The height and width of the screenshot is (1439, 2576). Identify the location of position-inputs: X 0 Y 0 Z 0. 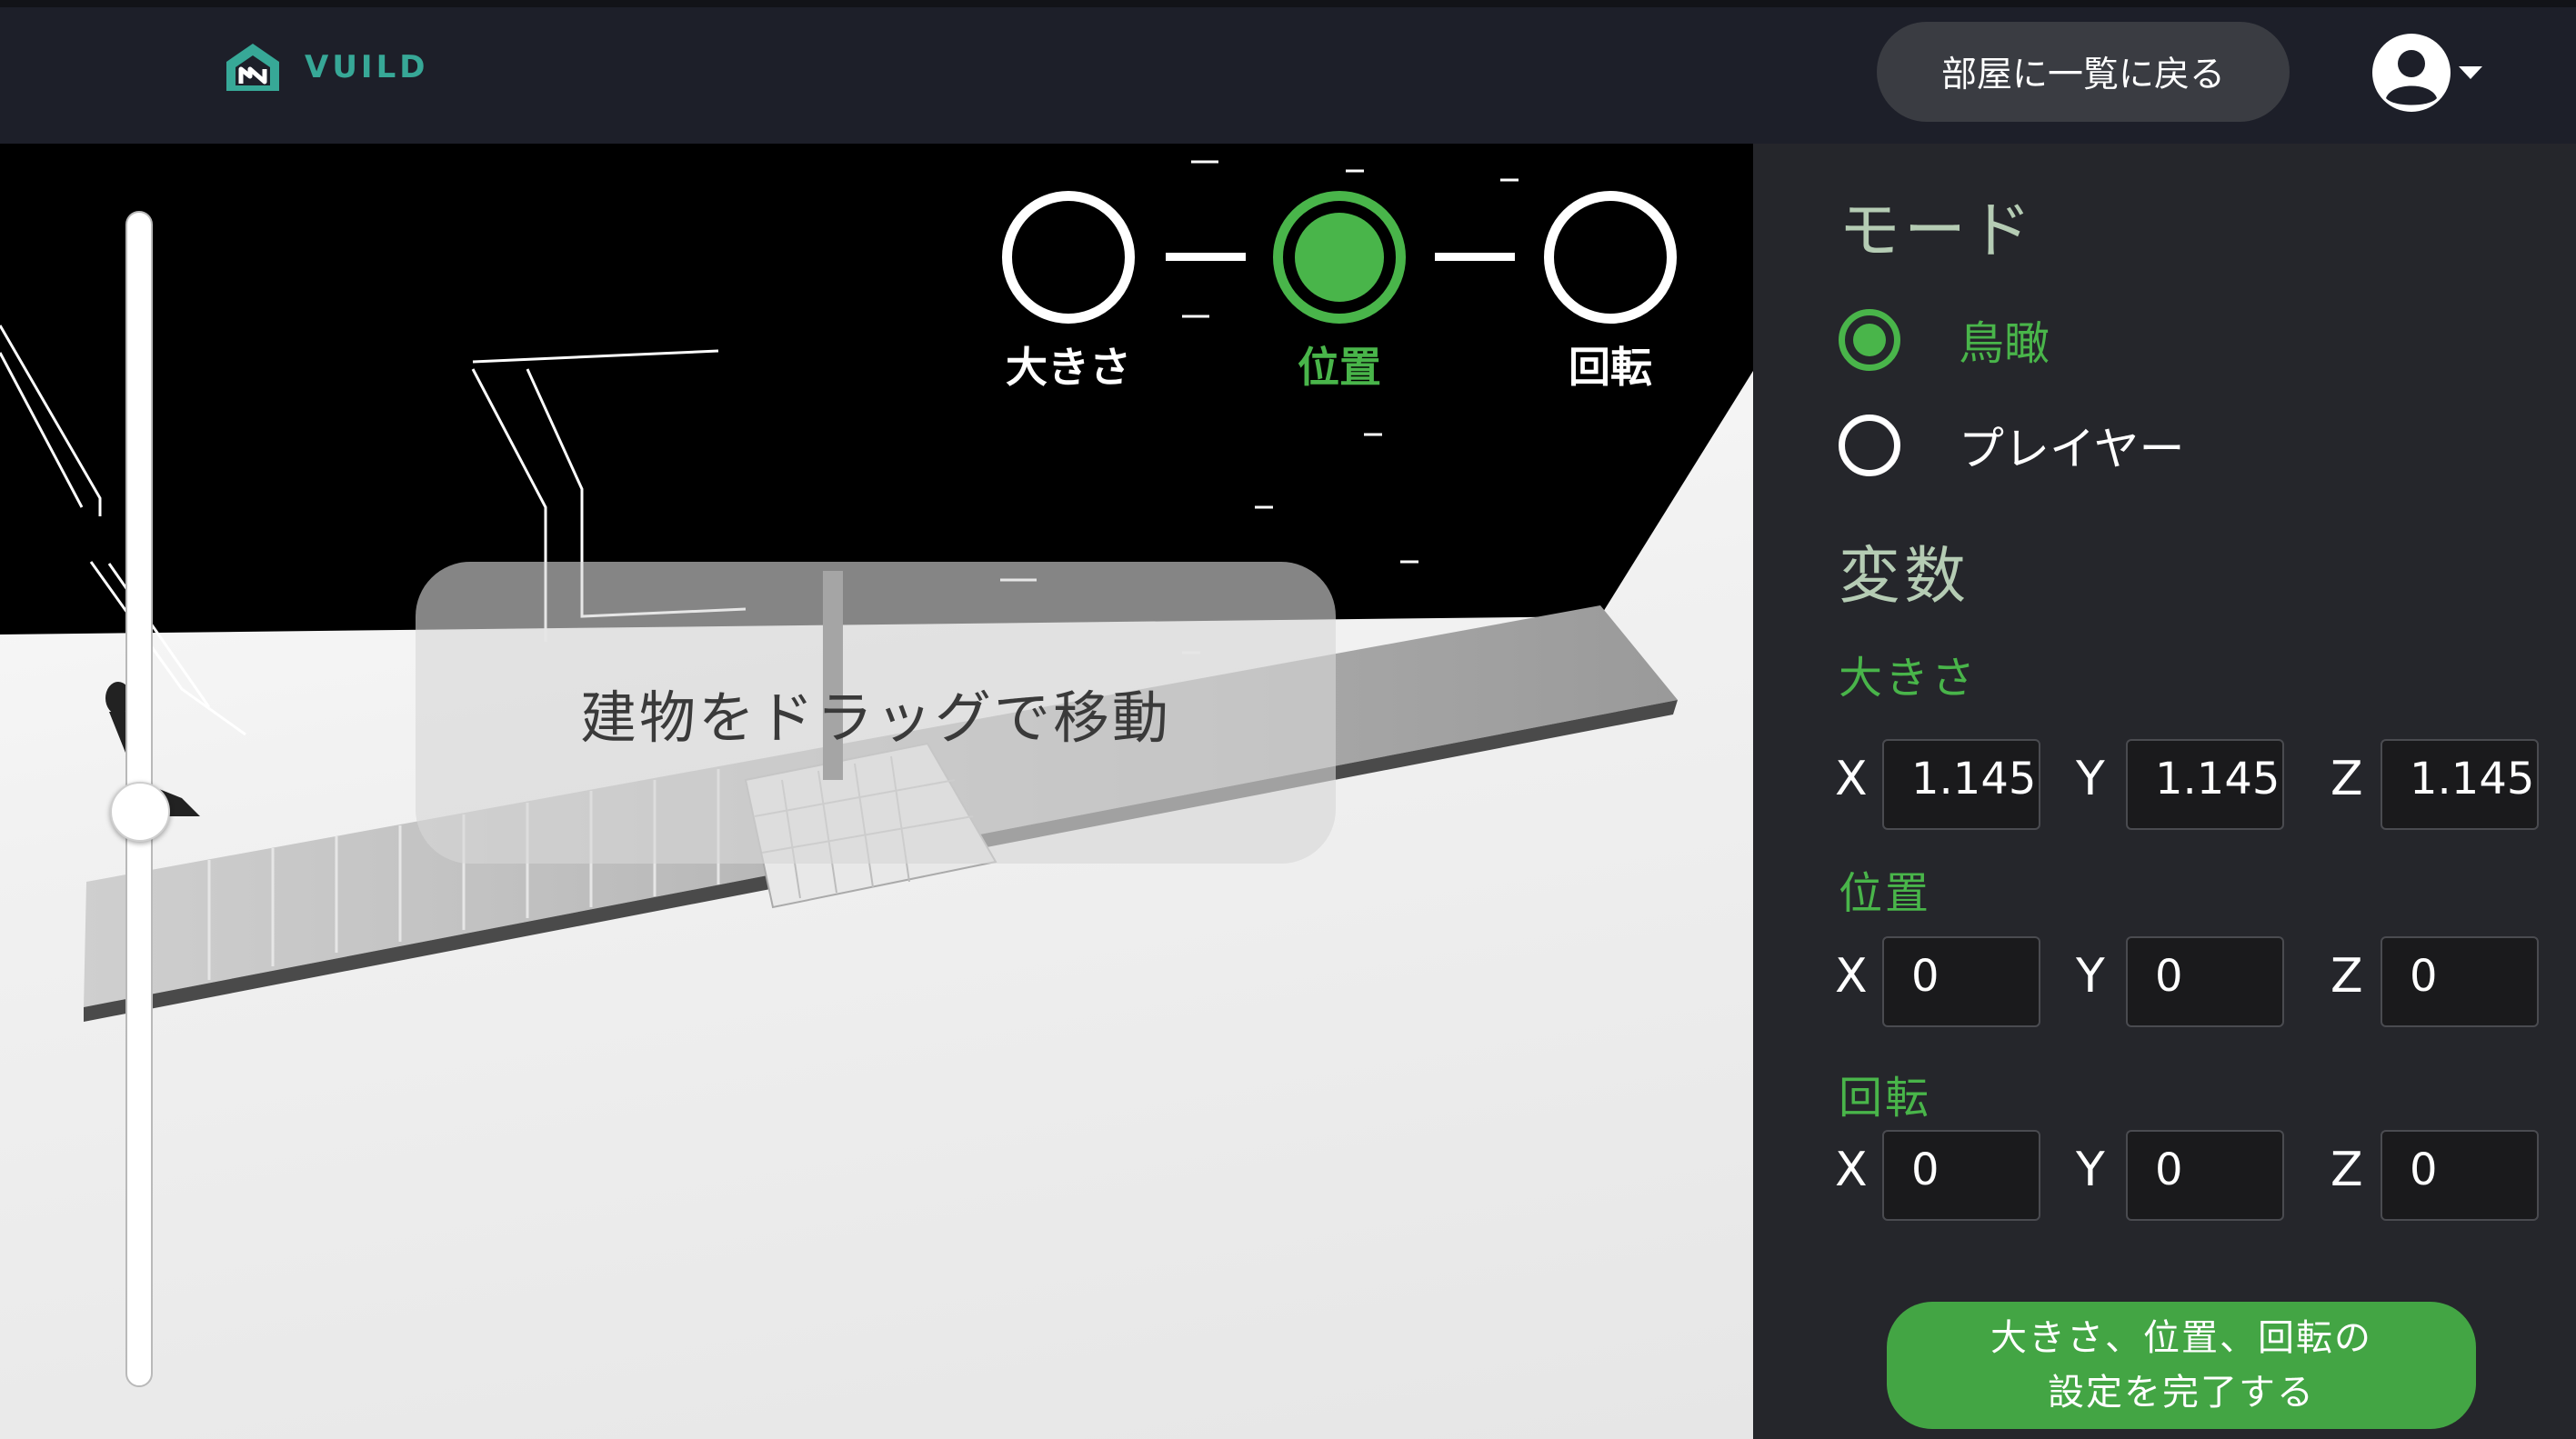
(2194, 983).